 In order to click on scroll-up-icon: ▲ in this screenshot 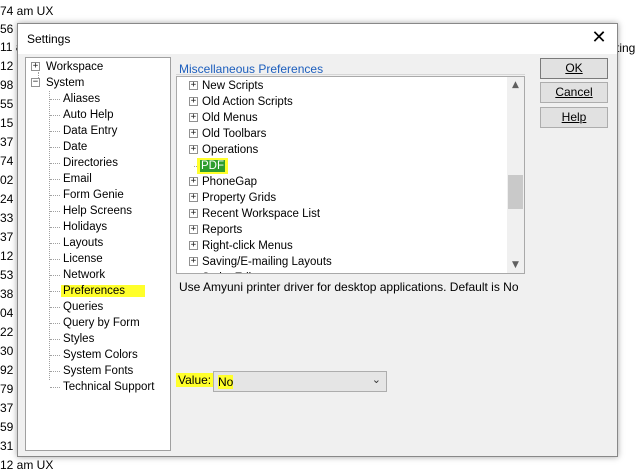, I will do `click(515, 85)`.